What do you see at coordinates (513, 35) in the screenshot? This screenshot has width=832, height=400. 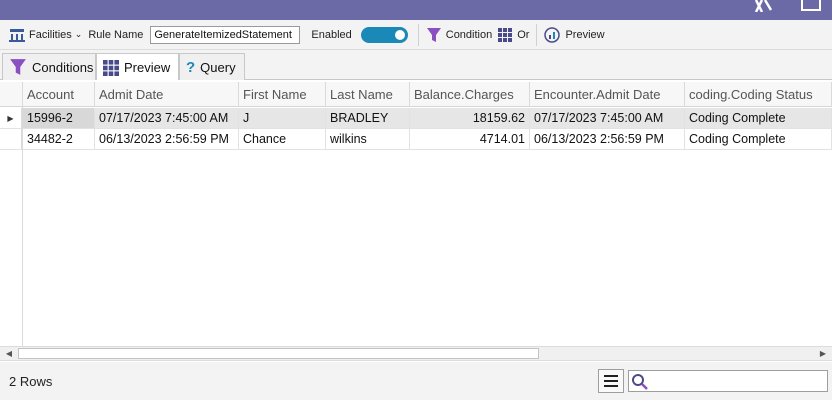 I see `or-button: Or` at bounding box center [513, 35].